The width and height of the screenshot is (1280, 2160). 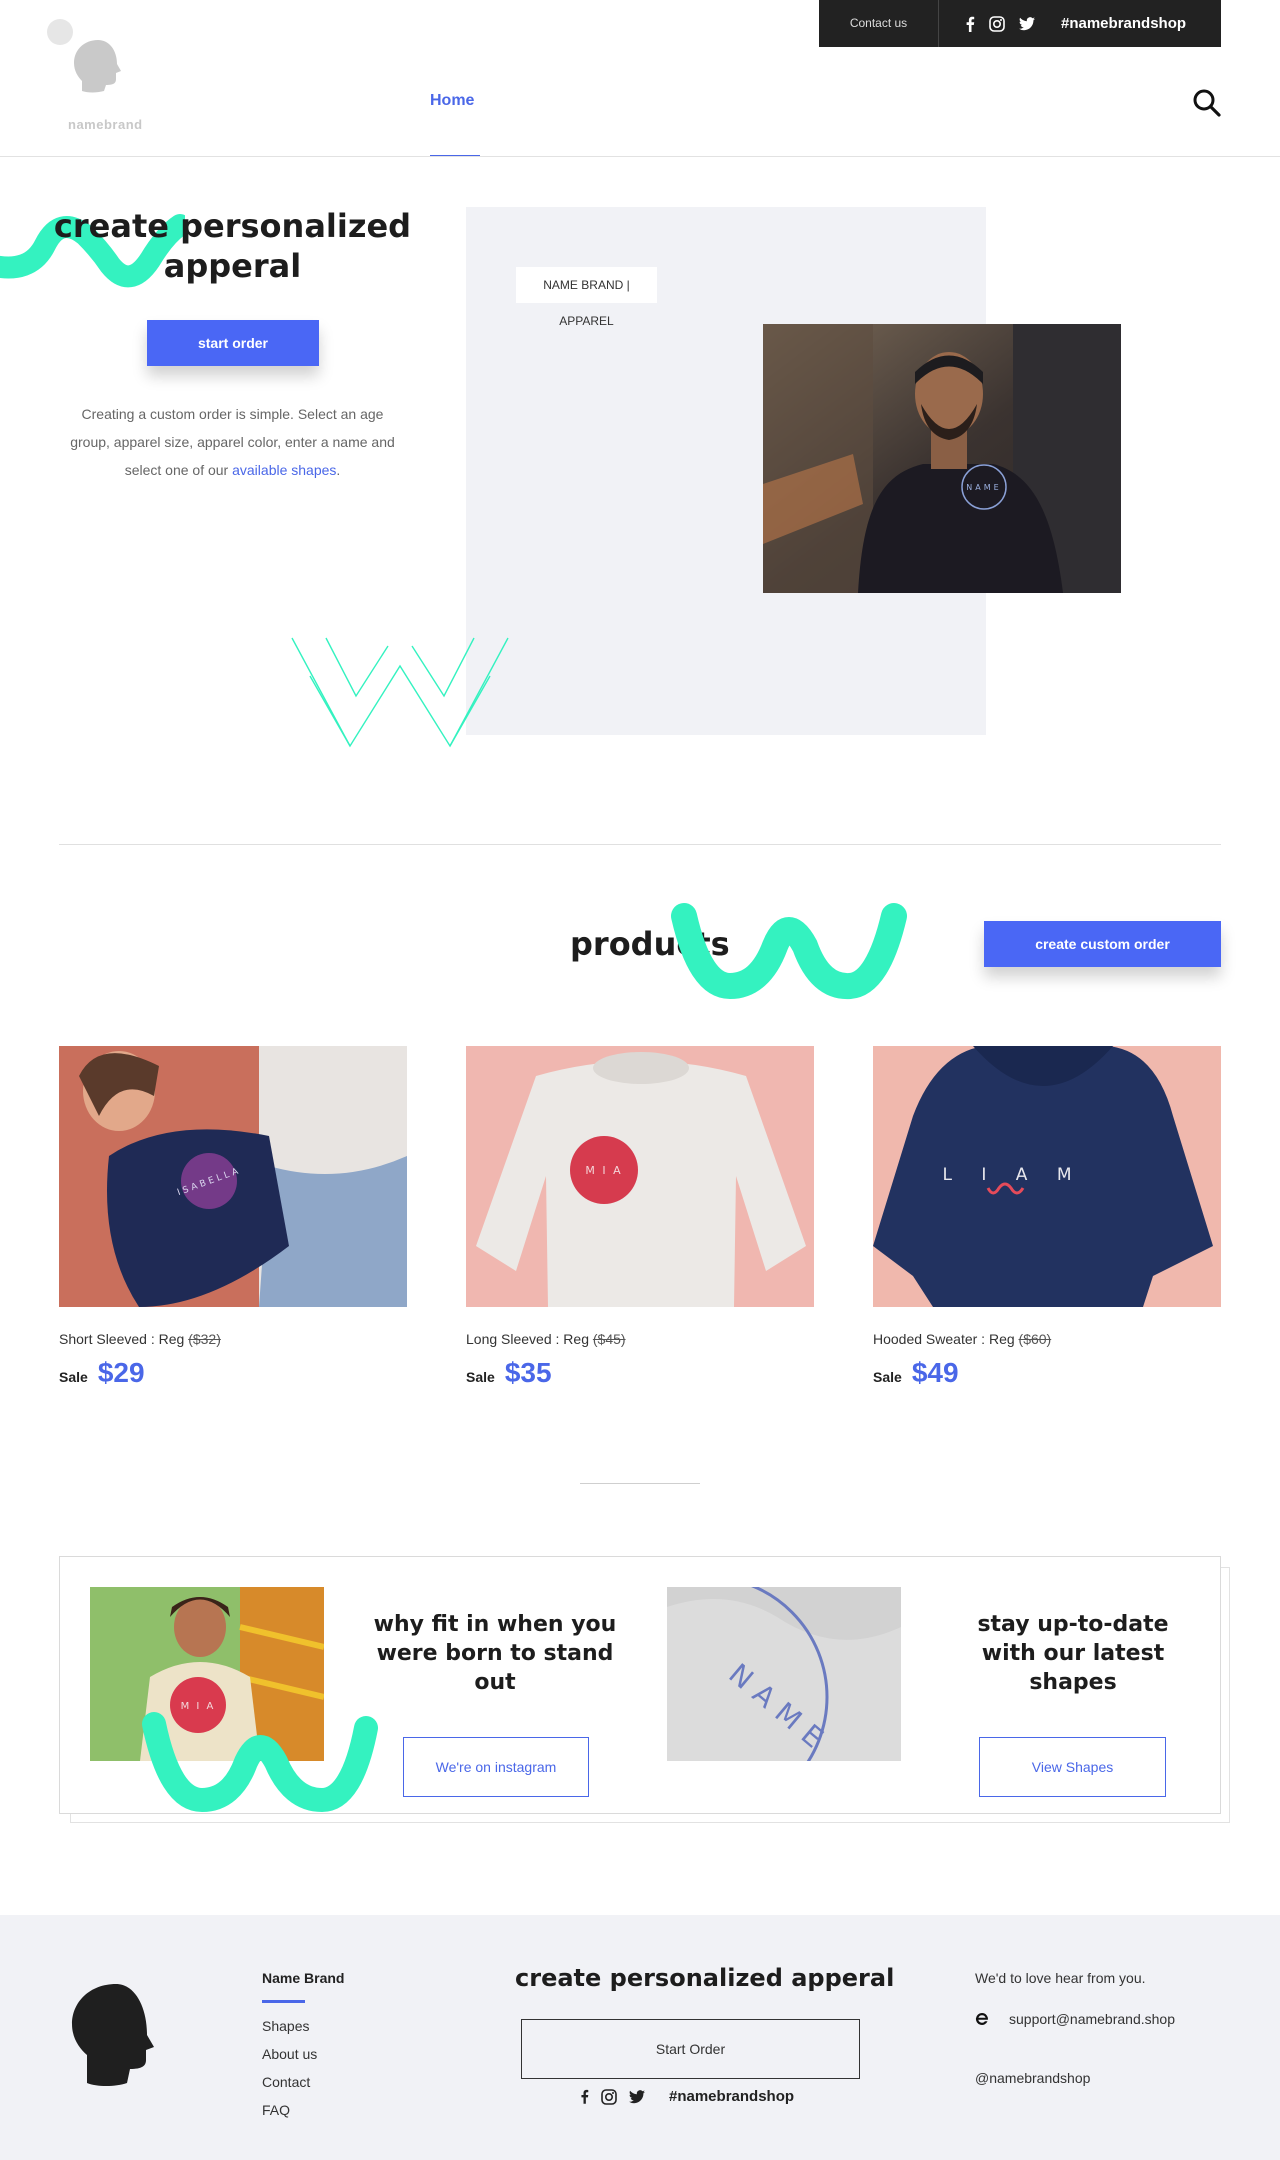 What do you see at coordinates (284, 470) in the screenshot?
I see `available-shapes-link: available shapes` at bounding box center [284, 470].